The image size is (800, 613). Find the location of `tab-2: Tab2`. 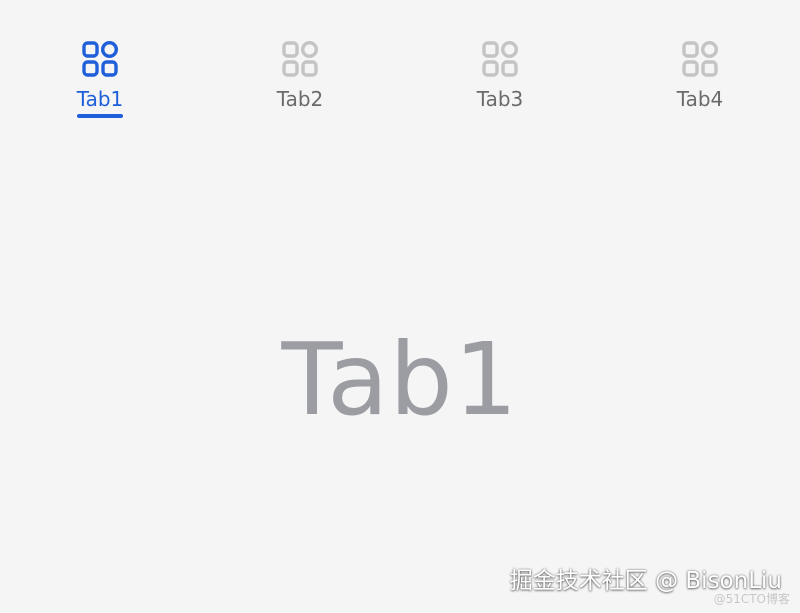

tab-2: Tab2 is located at coordinates (300, 65).